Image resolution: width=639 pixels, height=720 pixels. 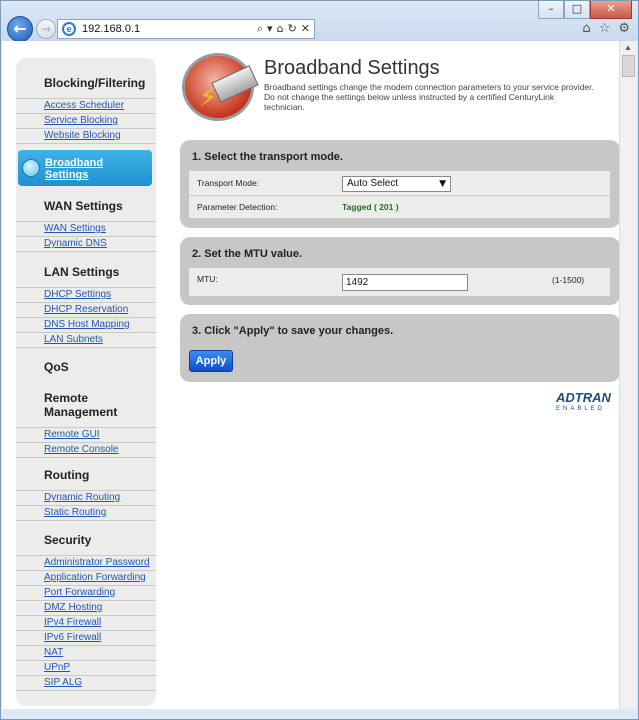 What do you see at coordinates (169, 29) in the screenshot?
I see `address-url: 192.168.0.1` at bounding box center [169, 29].